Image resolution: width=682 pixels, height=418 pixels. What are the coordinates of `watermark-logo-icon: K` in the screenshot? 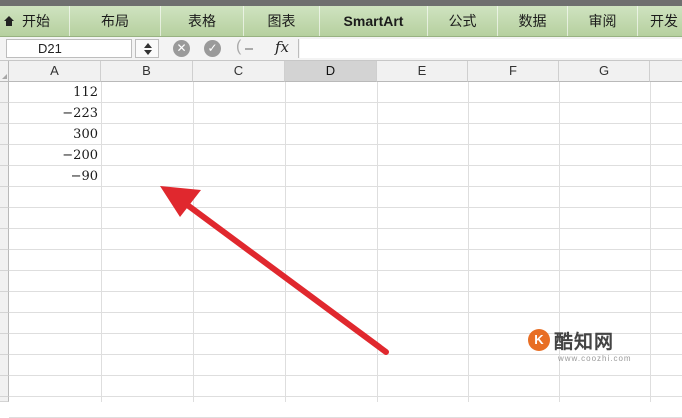 It's located at (539, 340).